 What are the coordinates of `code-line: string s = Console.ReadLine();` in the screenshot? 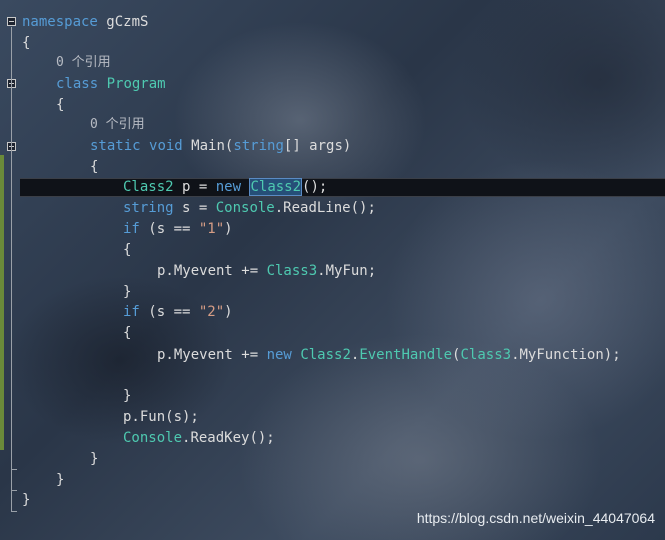 It's located at (249, 208).